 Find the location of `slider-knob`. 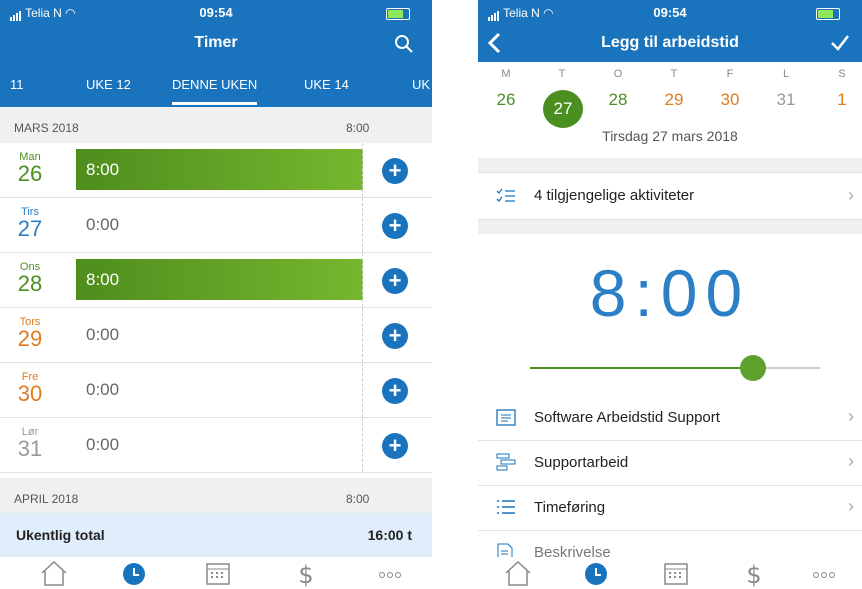

slider-knob is located at coordinates (753, 368).